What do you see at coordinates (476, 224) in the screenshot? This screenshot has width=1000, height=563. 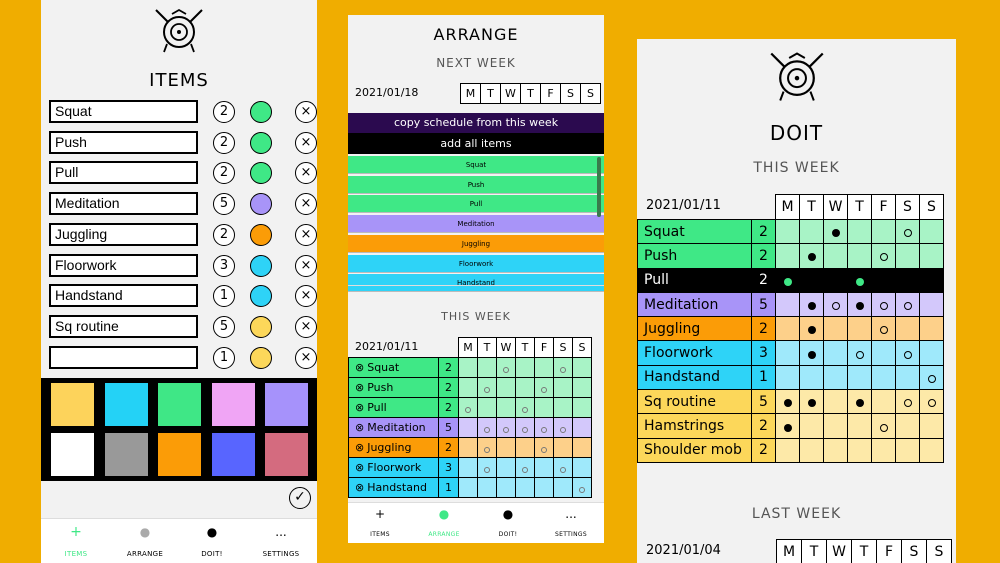 I see `arrange-item: Meditation` at bounding box center [476, 224].